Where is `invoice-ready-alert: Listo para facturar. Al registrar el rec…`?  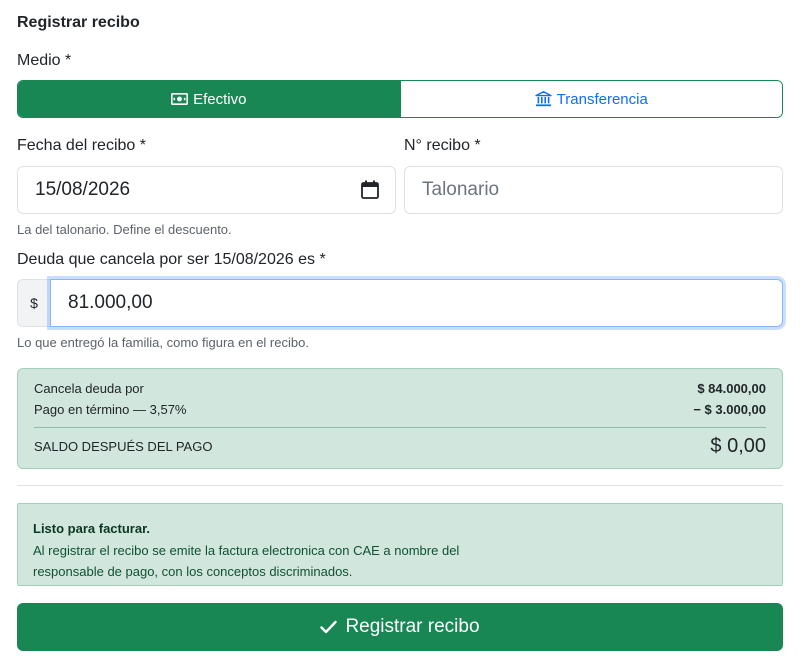
invoice-ready-alert: Listo para facturar. Al registrar el rec… is located at coordinates (400, 544).